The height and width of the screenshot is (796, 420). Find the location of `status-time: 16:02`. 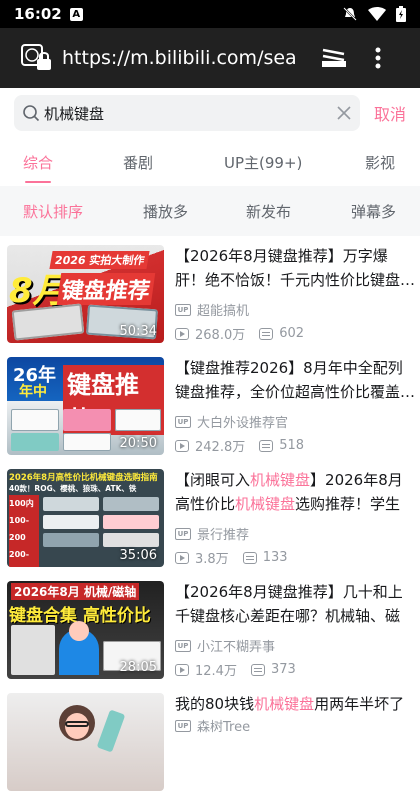

status-time: 16:02 is located at coordinates (38, 14).